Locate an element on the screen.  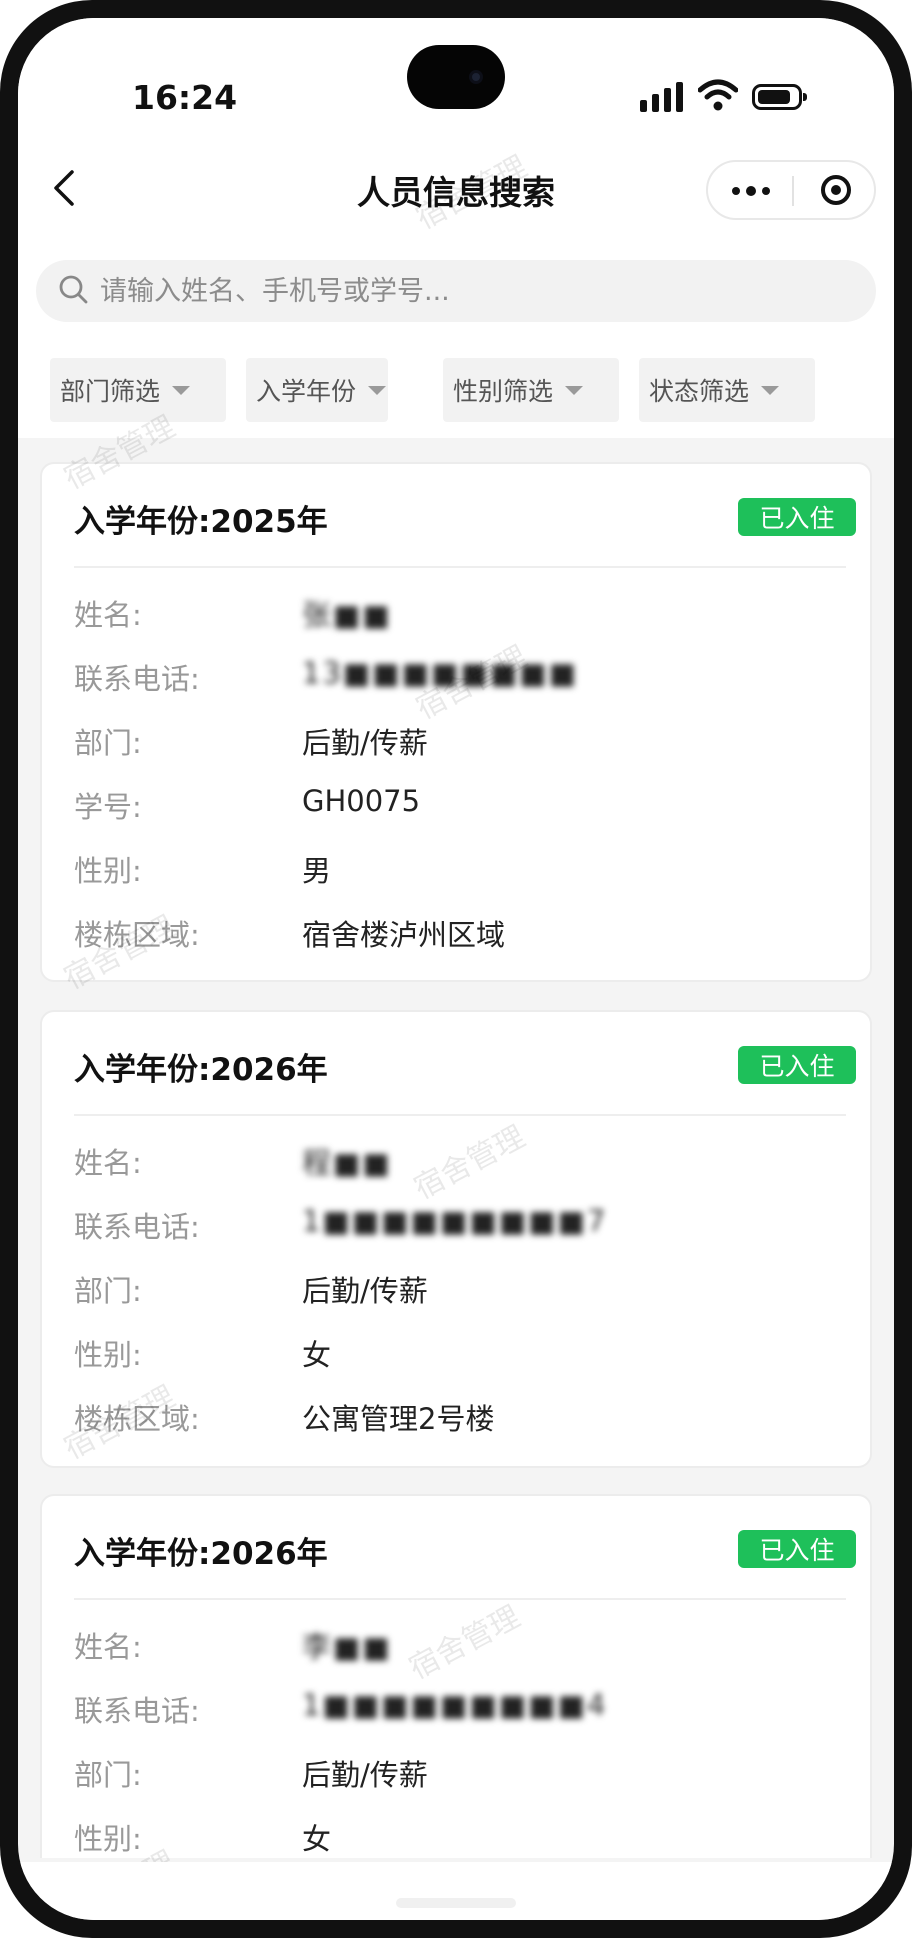
camera-icon is located at coordinates (476, 77).